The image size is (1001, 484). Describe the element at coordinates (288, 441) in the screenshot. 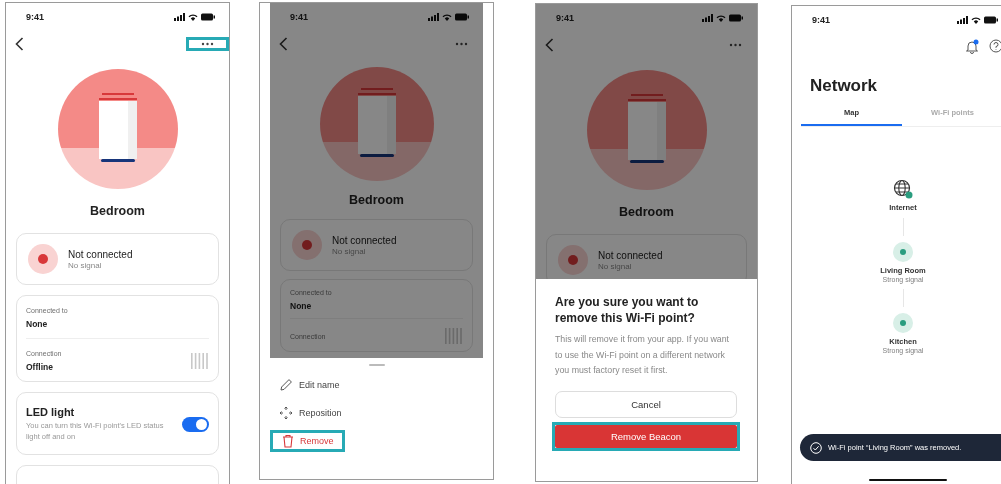

I see `trash-icon` at that location.